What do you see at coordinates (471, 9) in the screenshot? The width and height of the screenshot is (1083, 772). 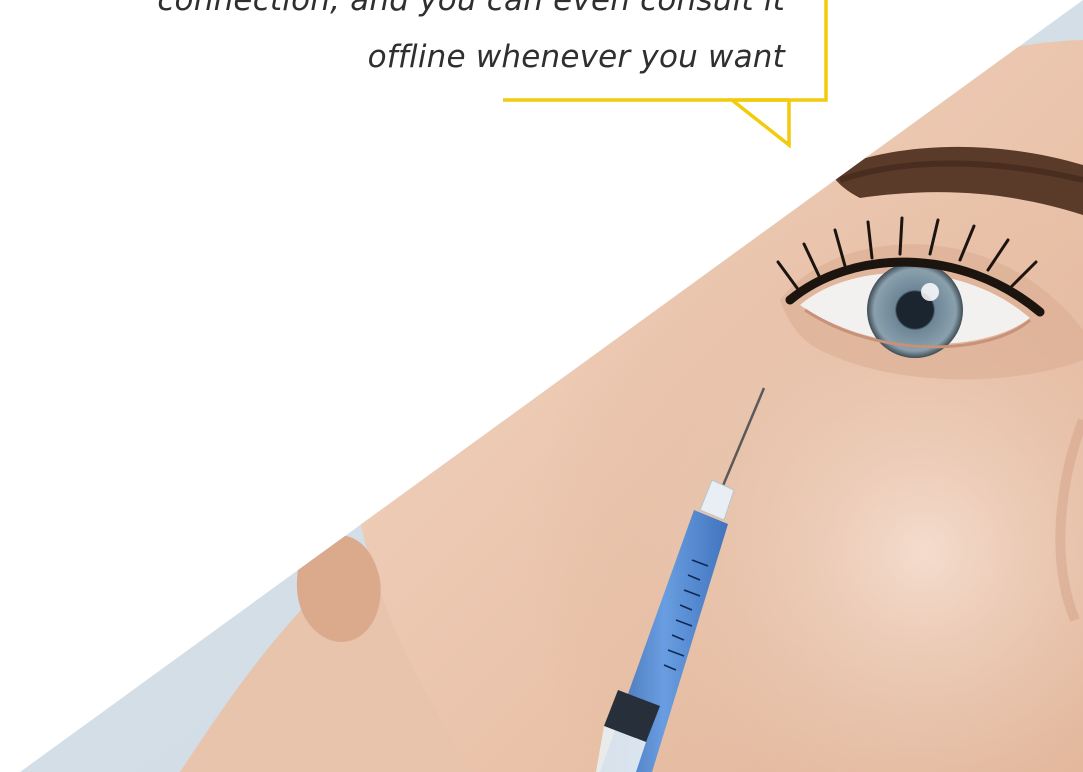 I see `quote-line-1: connection, and you can even consult it` at bounding box center [471, 9].